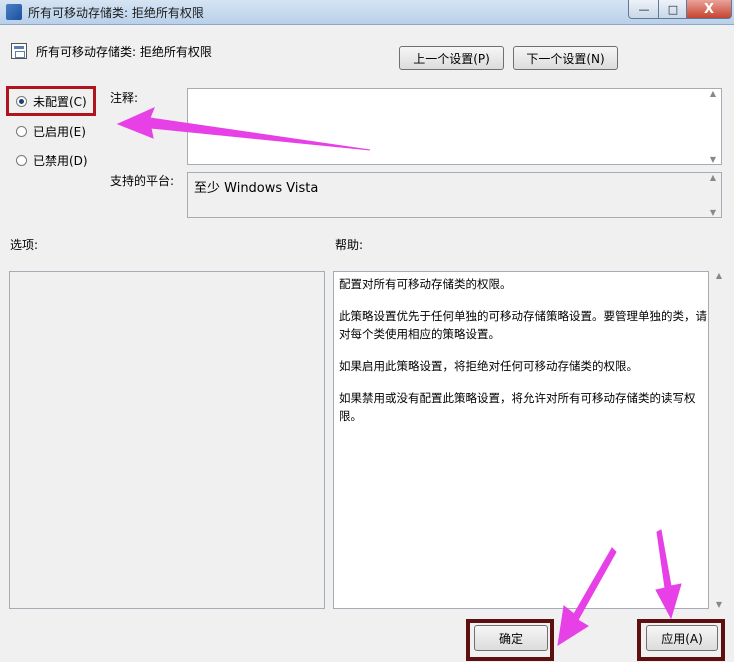  I want to click on help-paragraph: 配置对所有可移动存储类的权限。, so click(425, 284).